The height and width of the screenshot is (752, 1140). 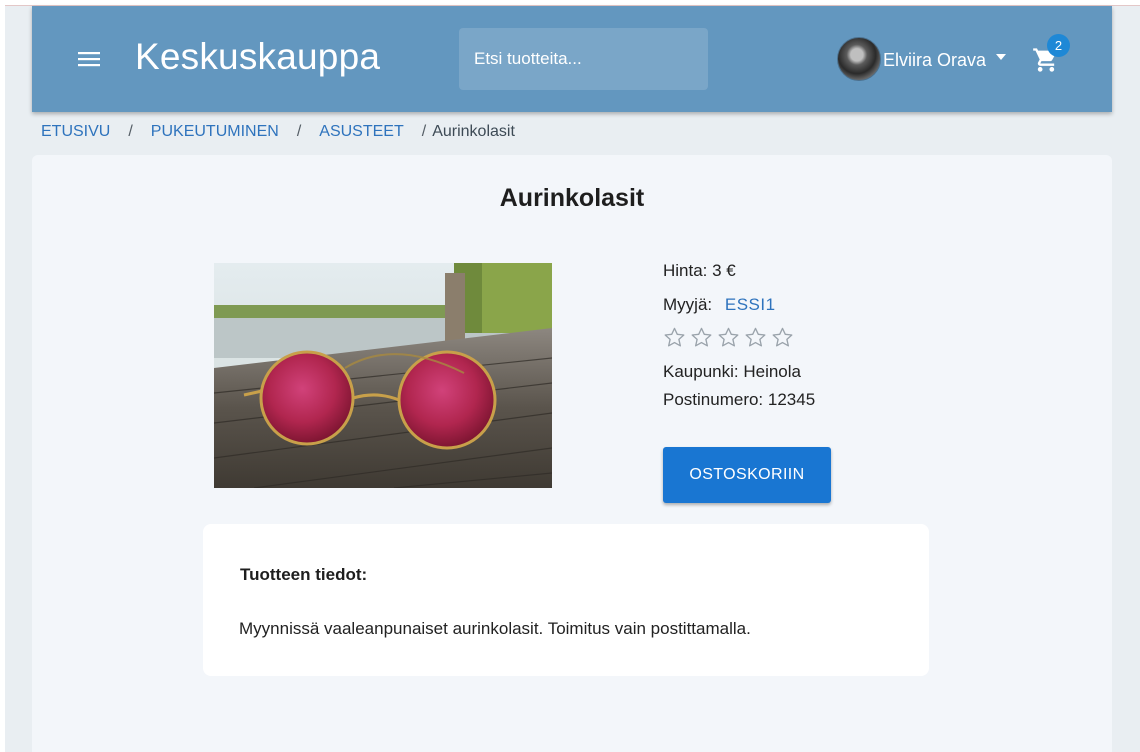 What do you see at coordinates (361, 132) in the screenshot?
I see `breadcrumb-link-accessories: ASUSTEET` at bounding box center [361, 132].